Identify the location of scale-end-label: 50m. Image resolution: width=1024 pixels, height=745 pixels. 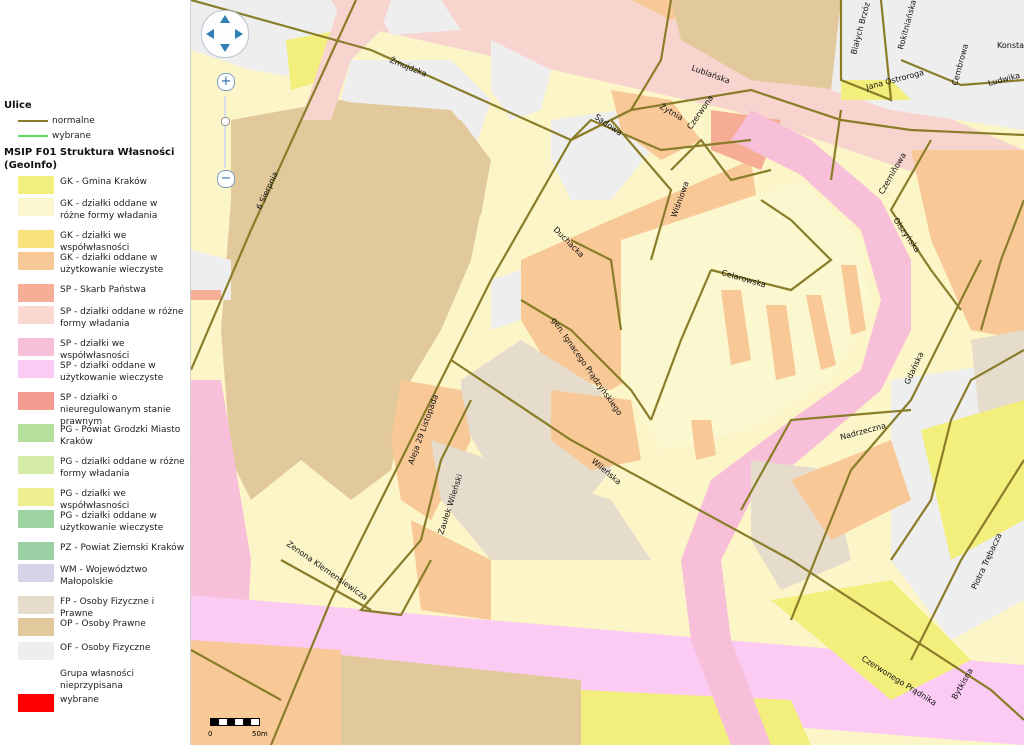
(260, 734).